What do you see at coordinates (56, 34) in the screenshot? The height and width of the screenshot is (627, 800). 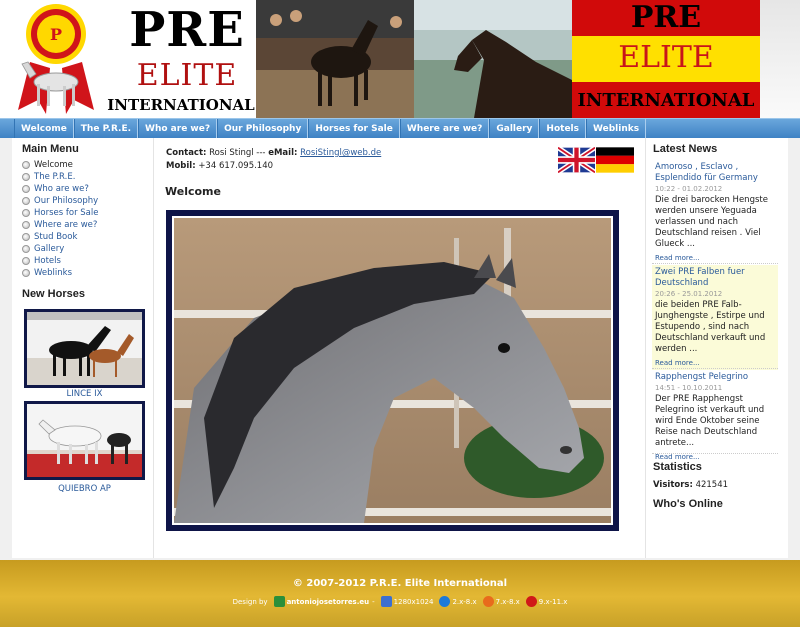 I see `svg-text: P` at bounding box center [56, 34].